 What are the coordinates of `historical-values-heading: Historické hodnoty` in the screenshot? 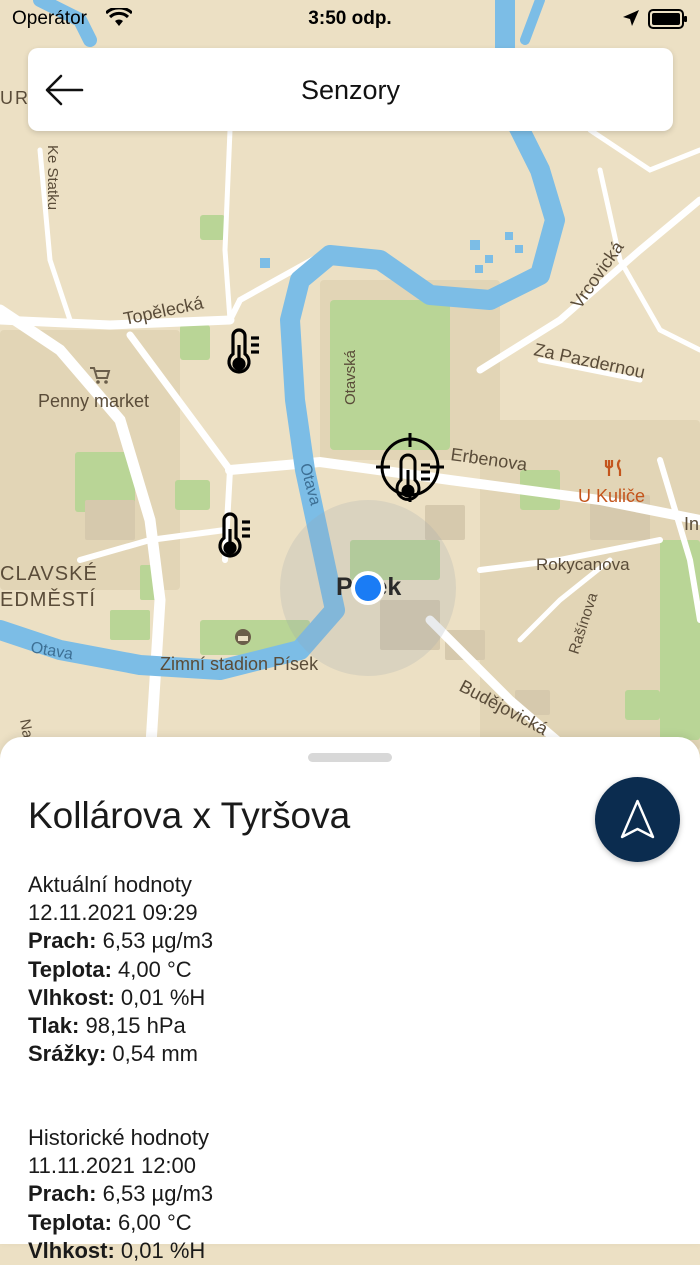 It's located at (118, 1137).